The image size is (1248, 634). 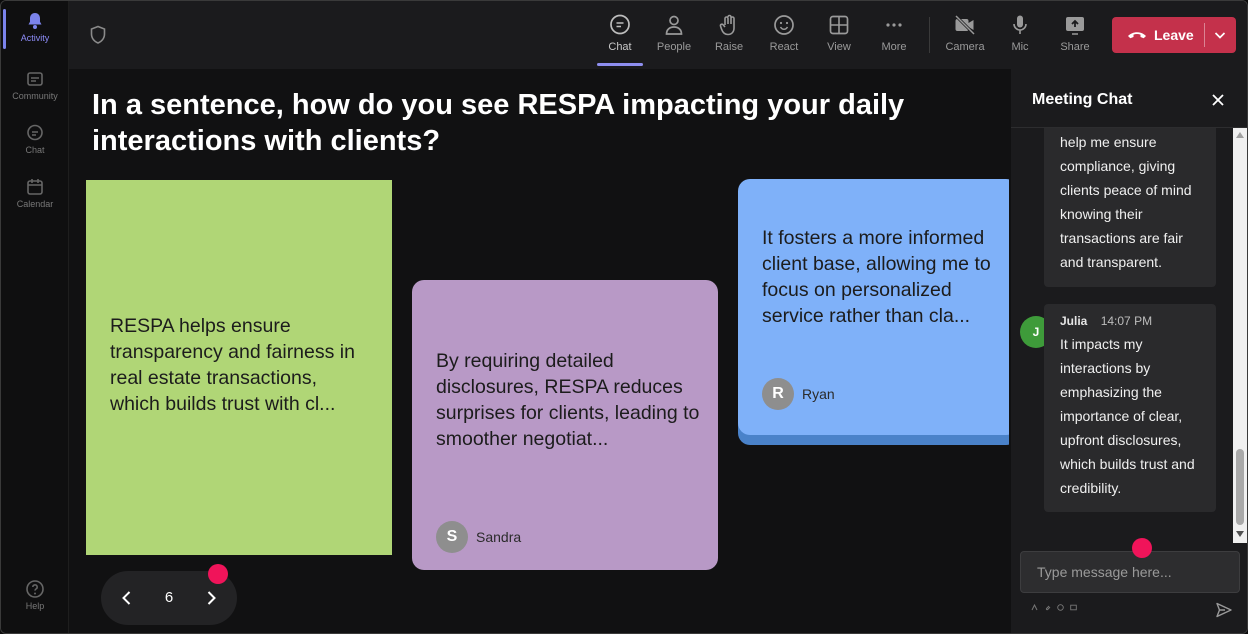 What do you see at coordinates (35, 132) in the screenshot?
I see `chat-icon` at bounding box center [35, 132].